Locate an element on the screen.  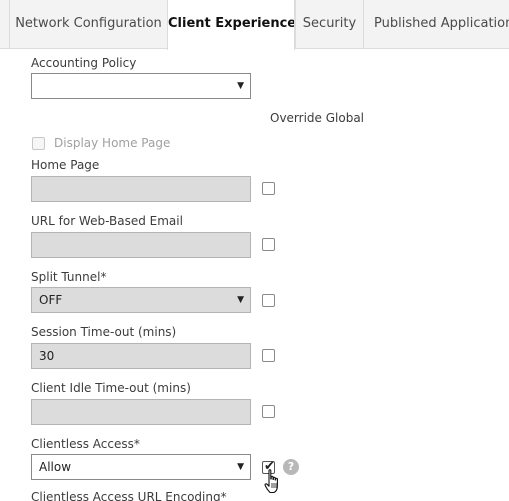
client-idle-timeout-label: Client Idle Time-out (mins) is located at coordinates (111, 388).